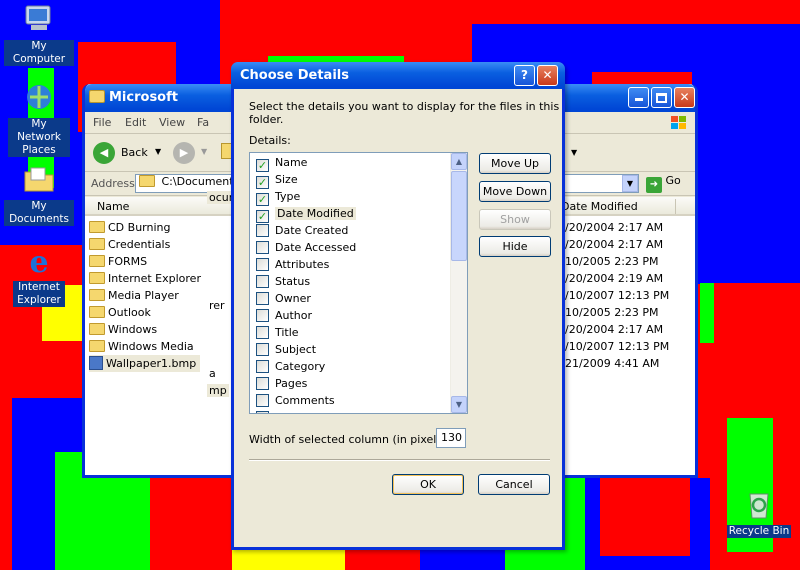  I want to click on maximize-icon, so click(661, 98).